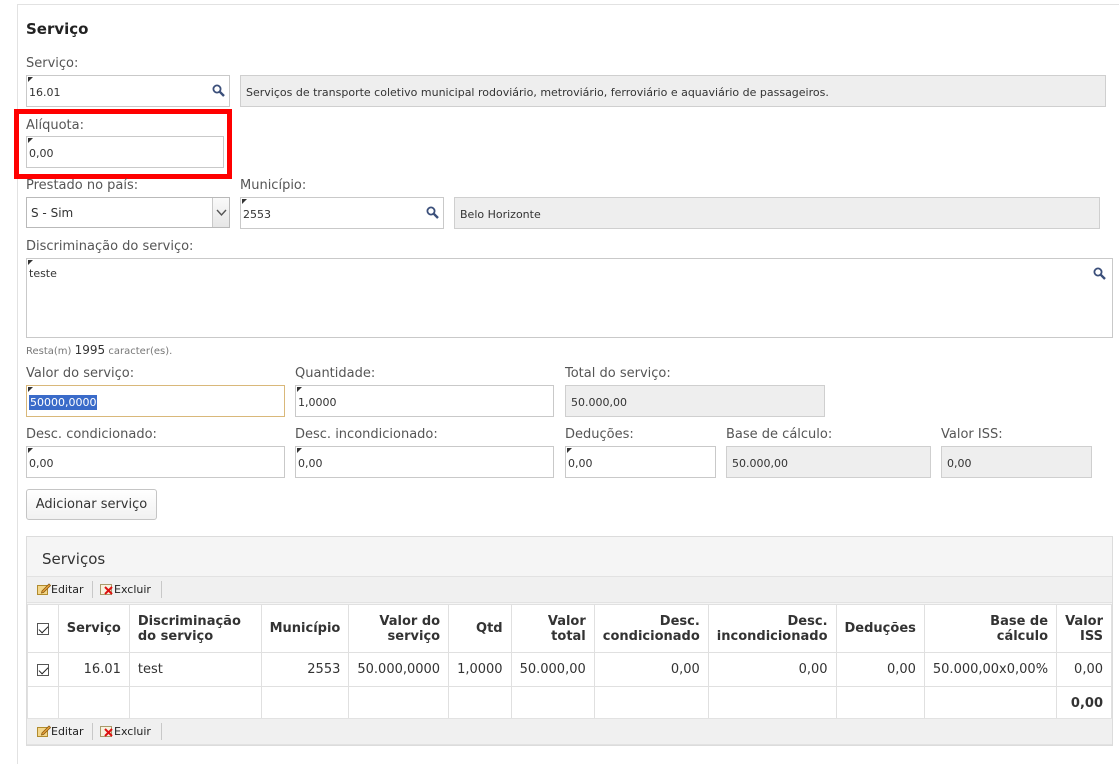  Describe the element at coordinates (599, 434) in the screenshot. I see `deducoes-label: Deduções:` at that location.